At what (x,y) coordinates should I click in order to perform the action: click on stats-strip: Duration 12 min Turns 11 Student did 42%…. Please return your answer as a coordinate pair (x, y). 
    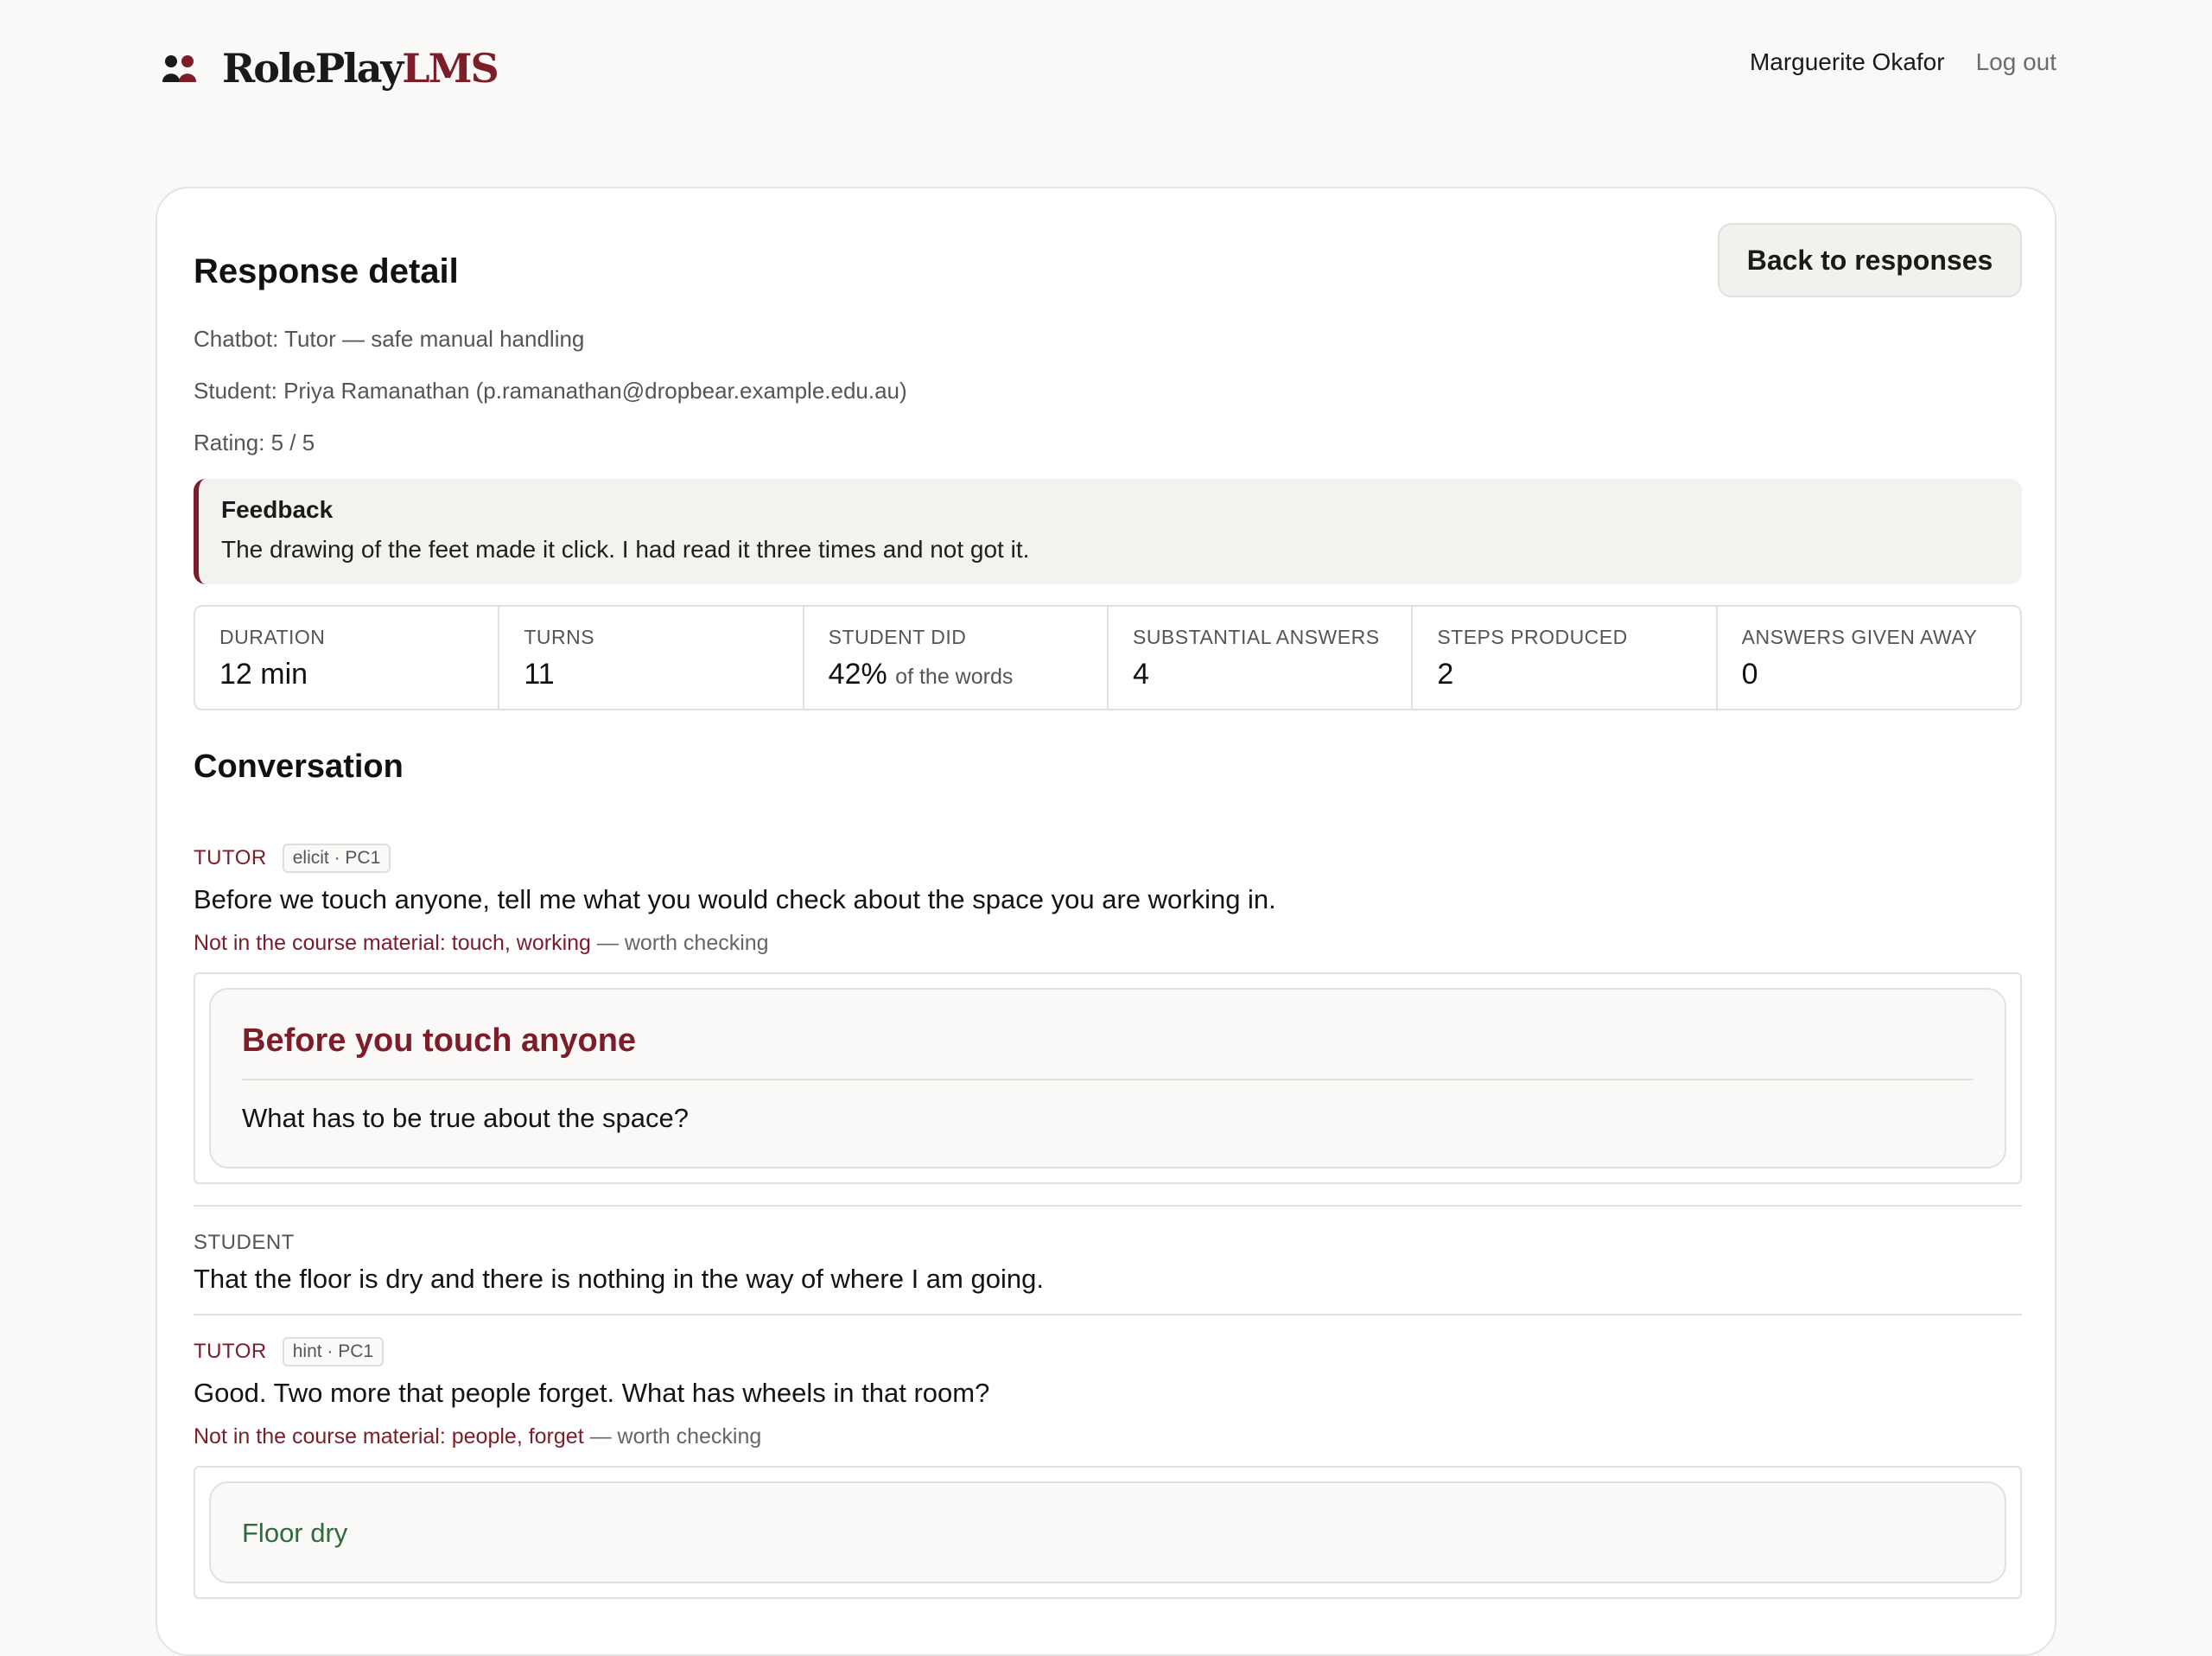
    Looking at the image, I should click on (1108, 657).